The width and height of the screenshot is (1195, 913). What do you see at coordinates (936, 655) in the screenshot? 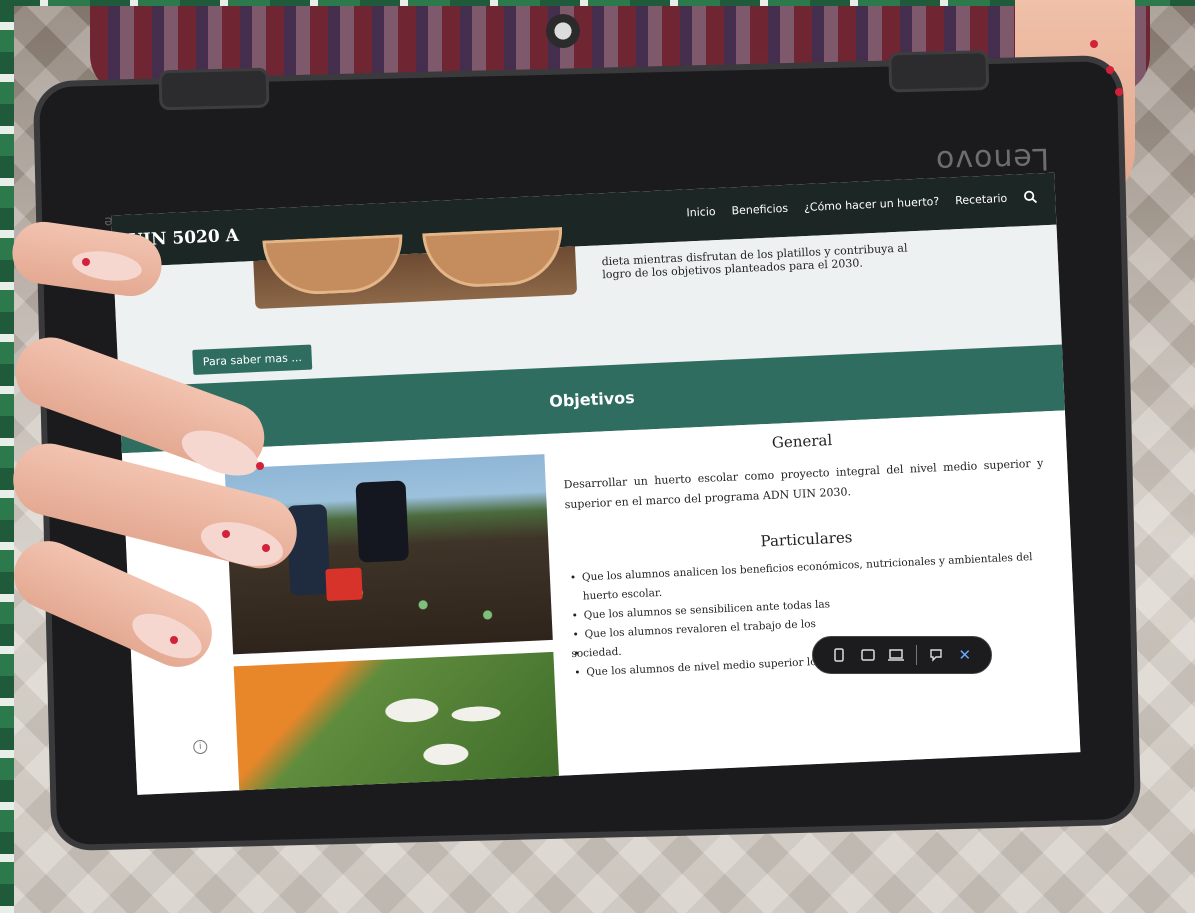
I see `feedback-icon` at bounding box center [936, 655].